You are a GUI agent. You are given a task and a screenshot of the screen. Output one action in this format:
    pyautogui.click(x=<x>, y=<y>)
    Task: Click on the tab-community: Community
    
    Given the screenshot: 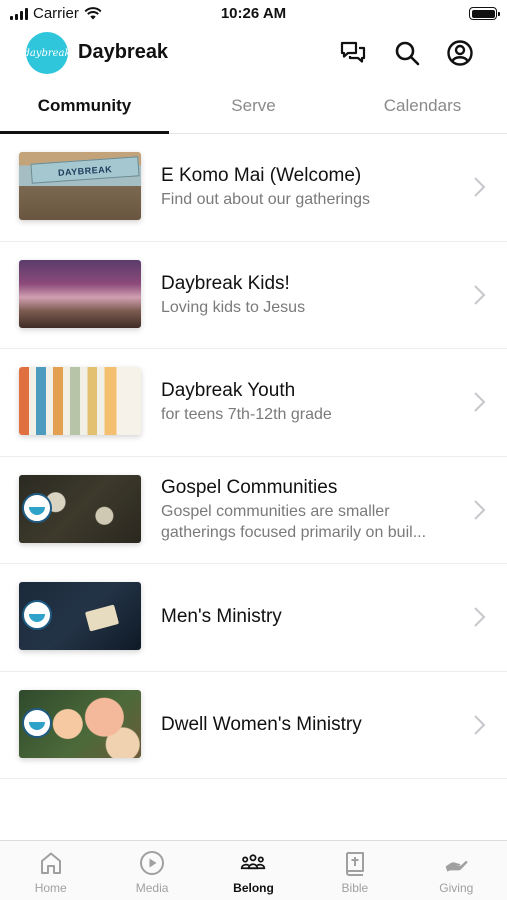 What is the action you would take?
    pyautogui.click(x=84, y=111)
    